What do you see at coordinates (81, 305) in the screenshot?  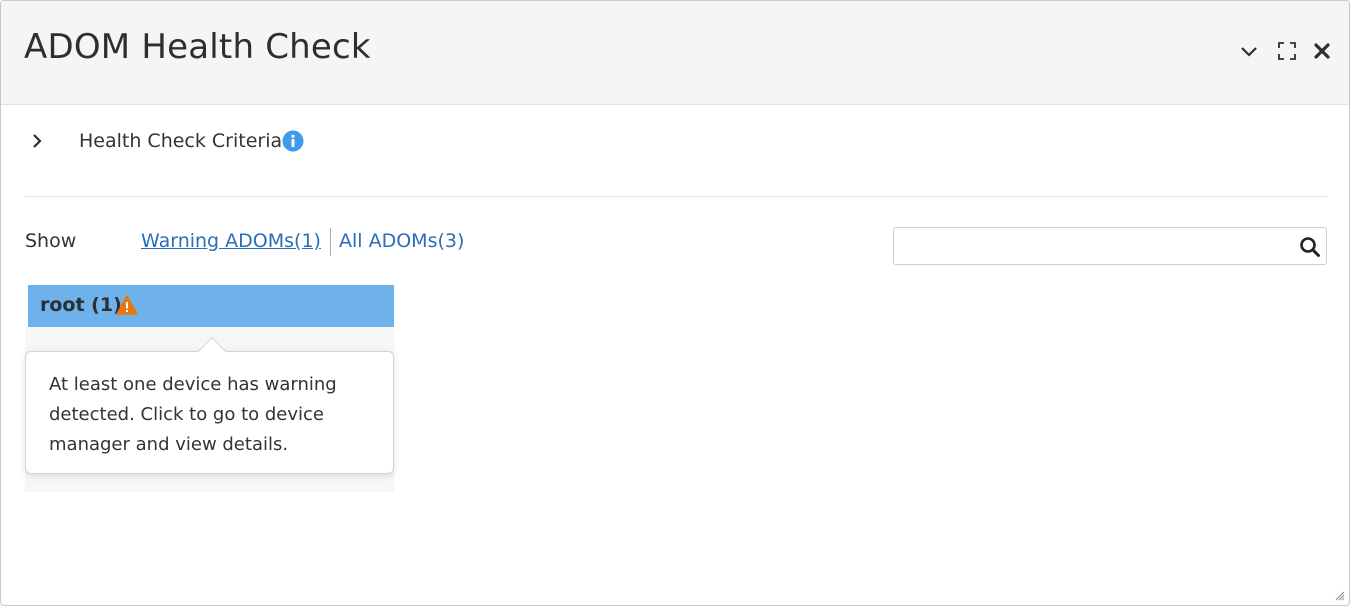 I see `adom-name: root (1)` at bounding box center [81, 305].